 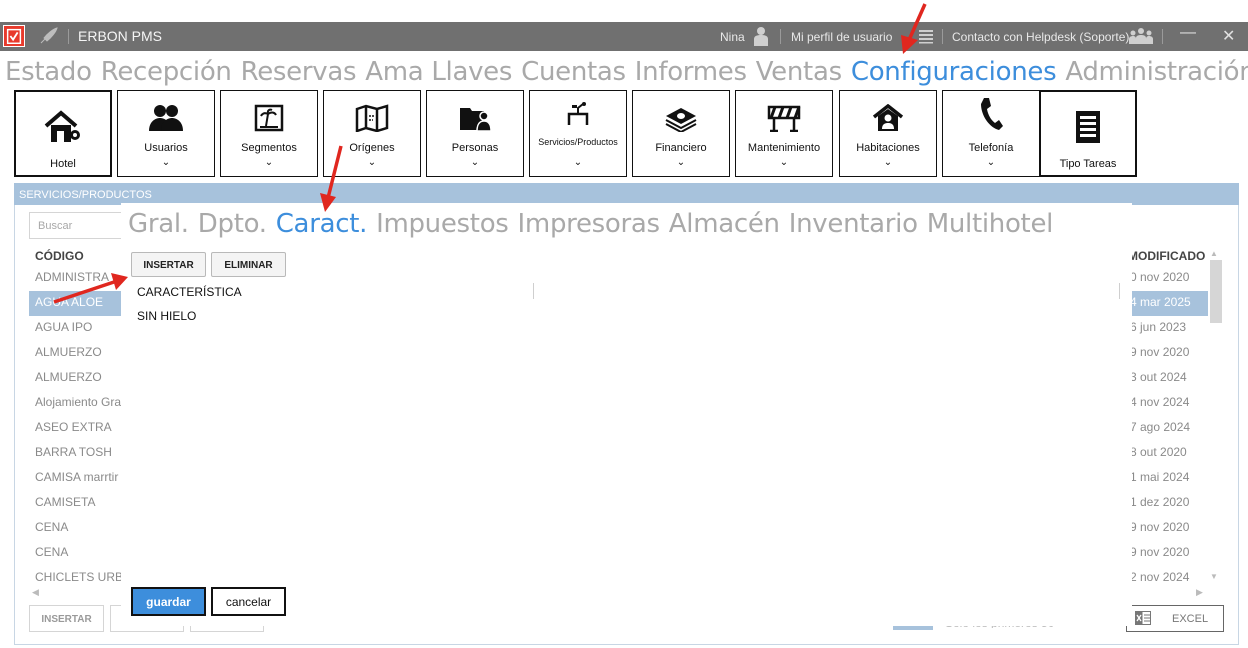 I want to click on tile-segmentos: Segmentos ⌄, so click(x=269, y=133).